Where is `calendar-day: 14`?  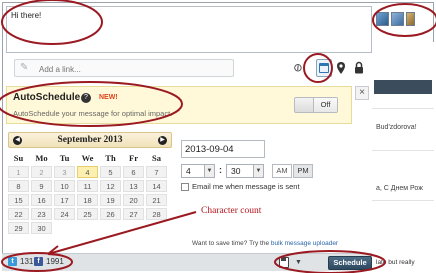
calendar-day: 14 is located at coordinates (156, 186).